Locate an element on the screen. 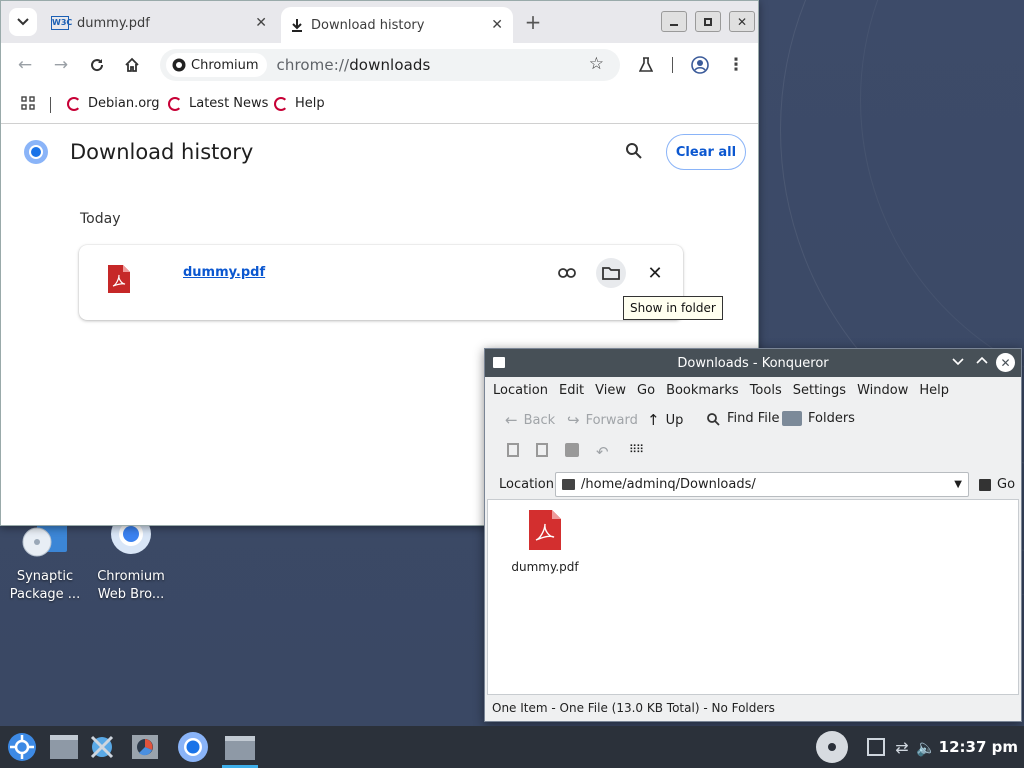 The image size is (1024, 768). application-menu-icon is located at coordinates (22, 747).